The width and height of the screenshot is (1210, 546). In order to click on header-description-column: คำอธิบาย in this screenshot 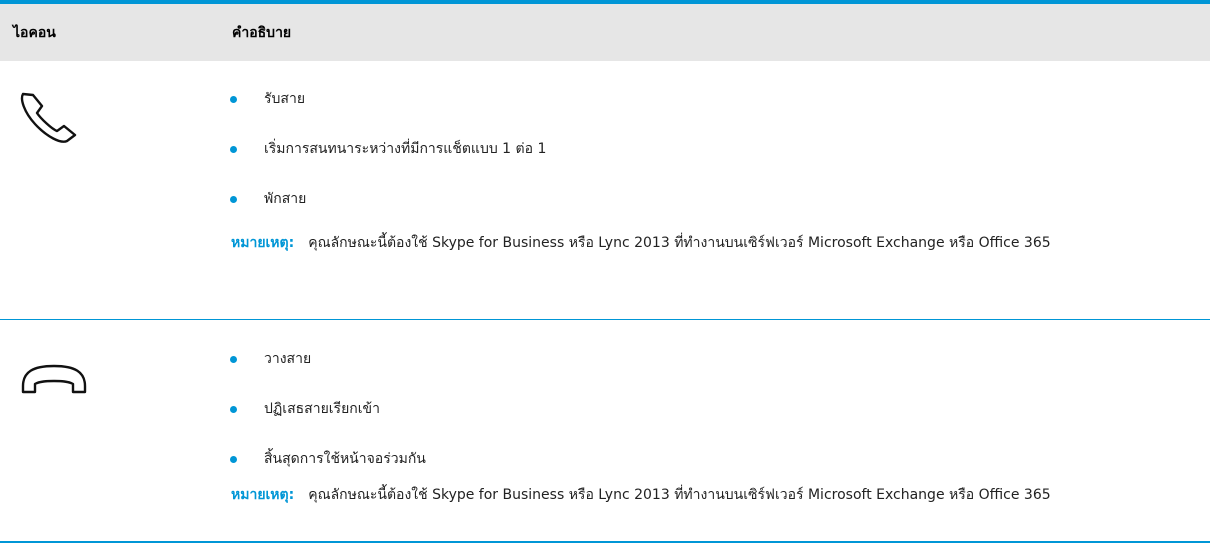, I will do `click(262, 33)`.